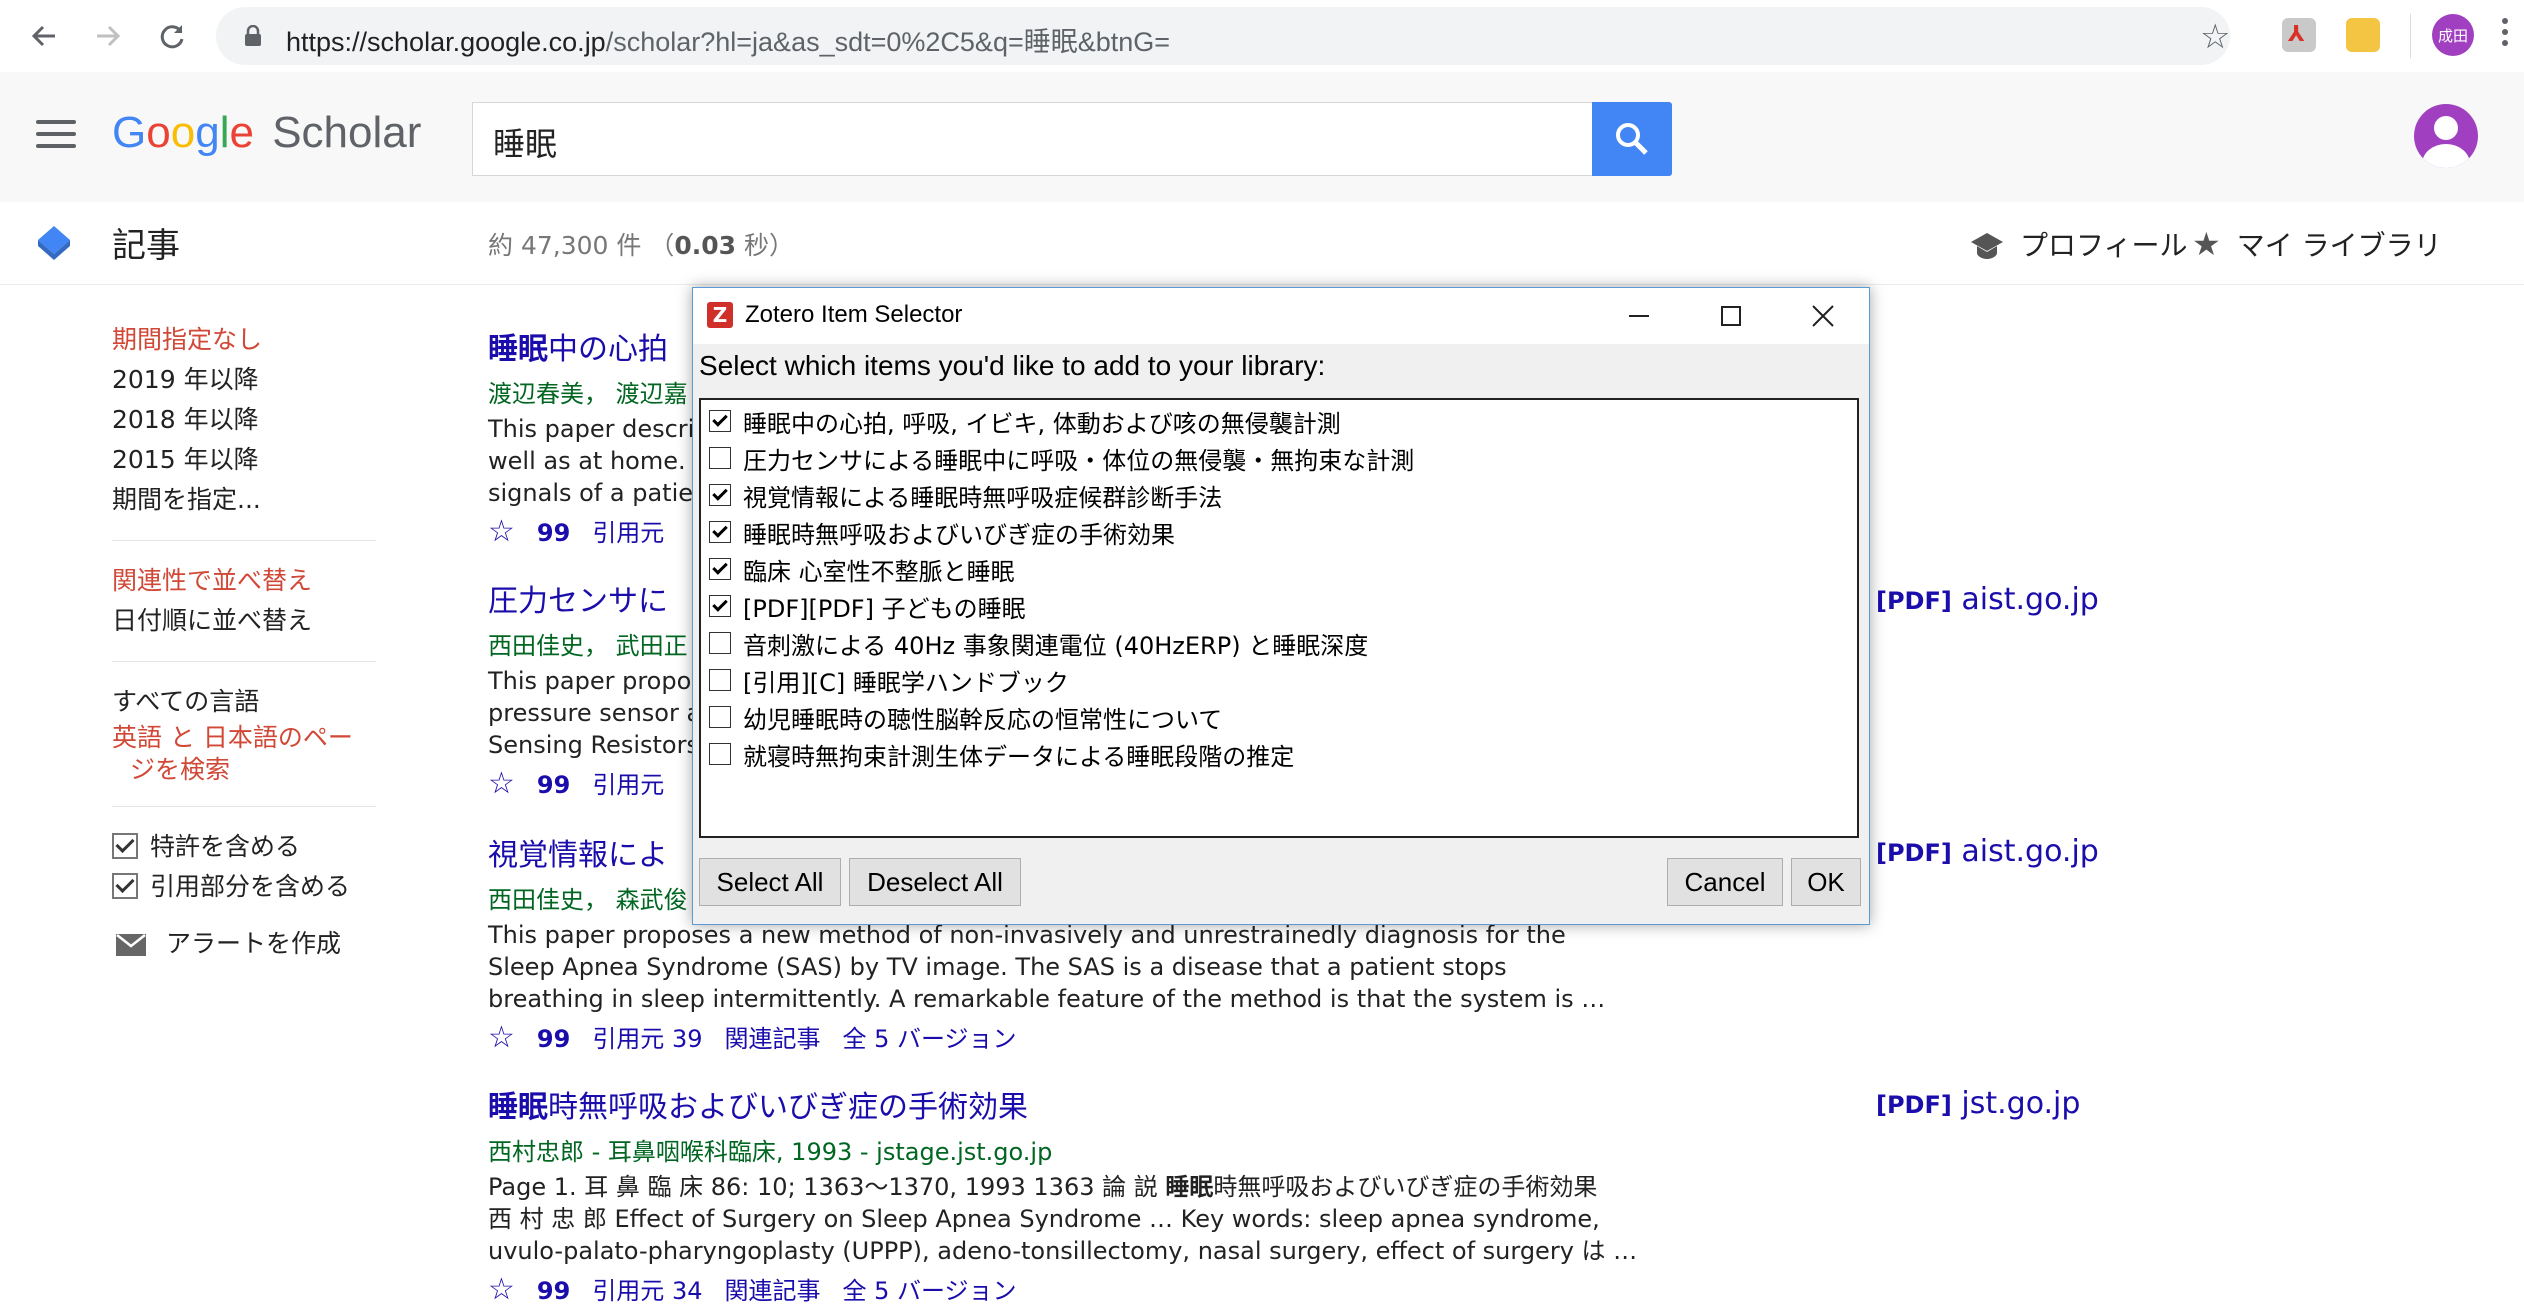 The image size is (2524, 1307). I want to click on select-all-button: Select All, so click(770, 882).